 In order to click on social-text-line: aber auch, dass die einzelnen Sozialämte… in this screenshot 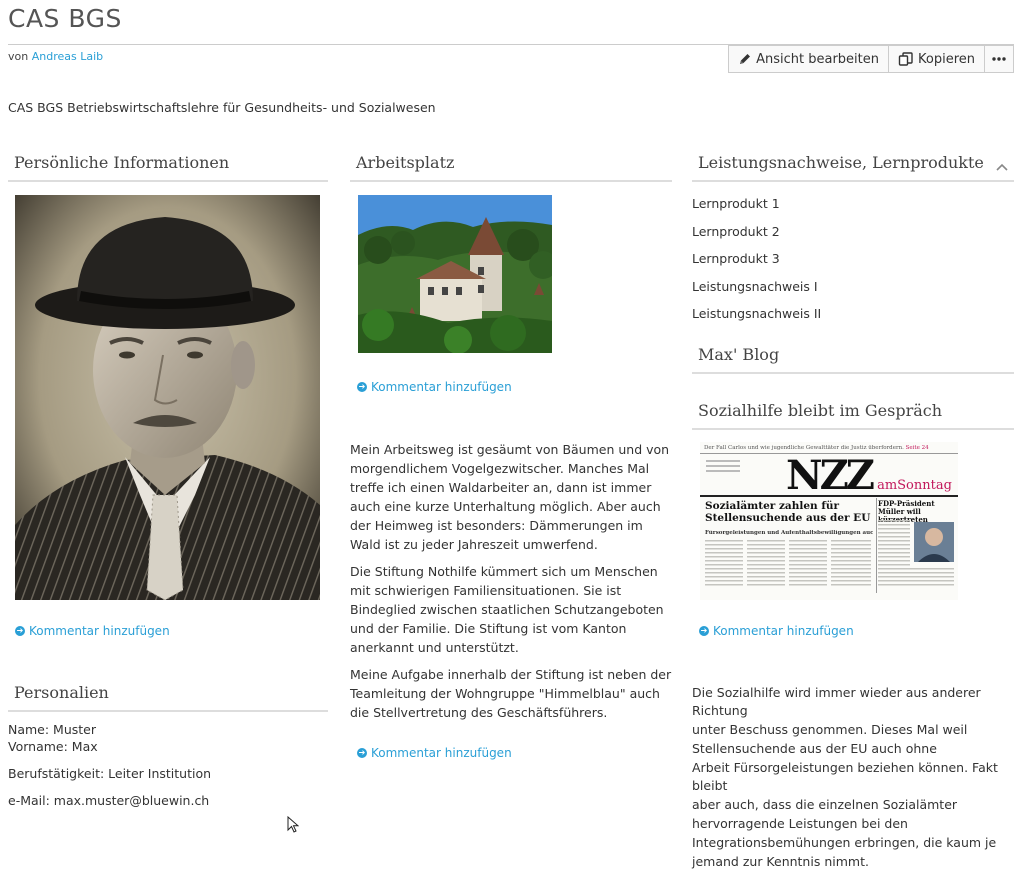, I will do `click(825, 805)`.